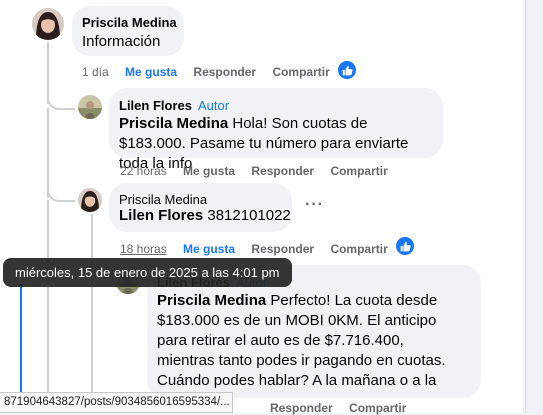 The height and width of the screenshot is (415, 543). I want to click on comment-text: Lilen Flores 3812101022, so click(205, 216).